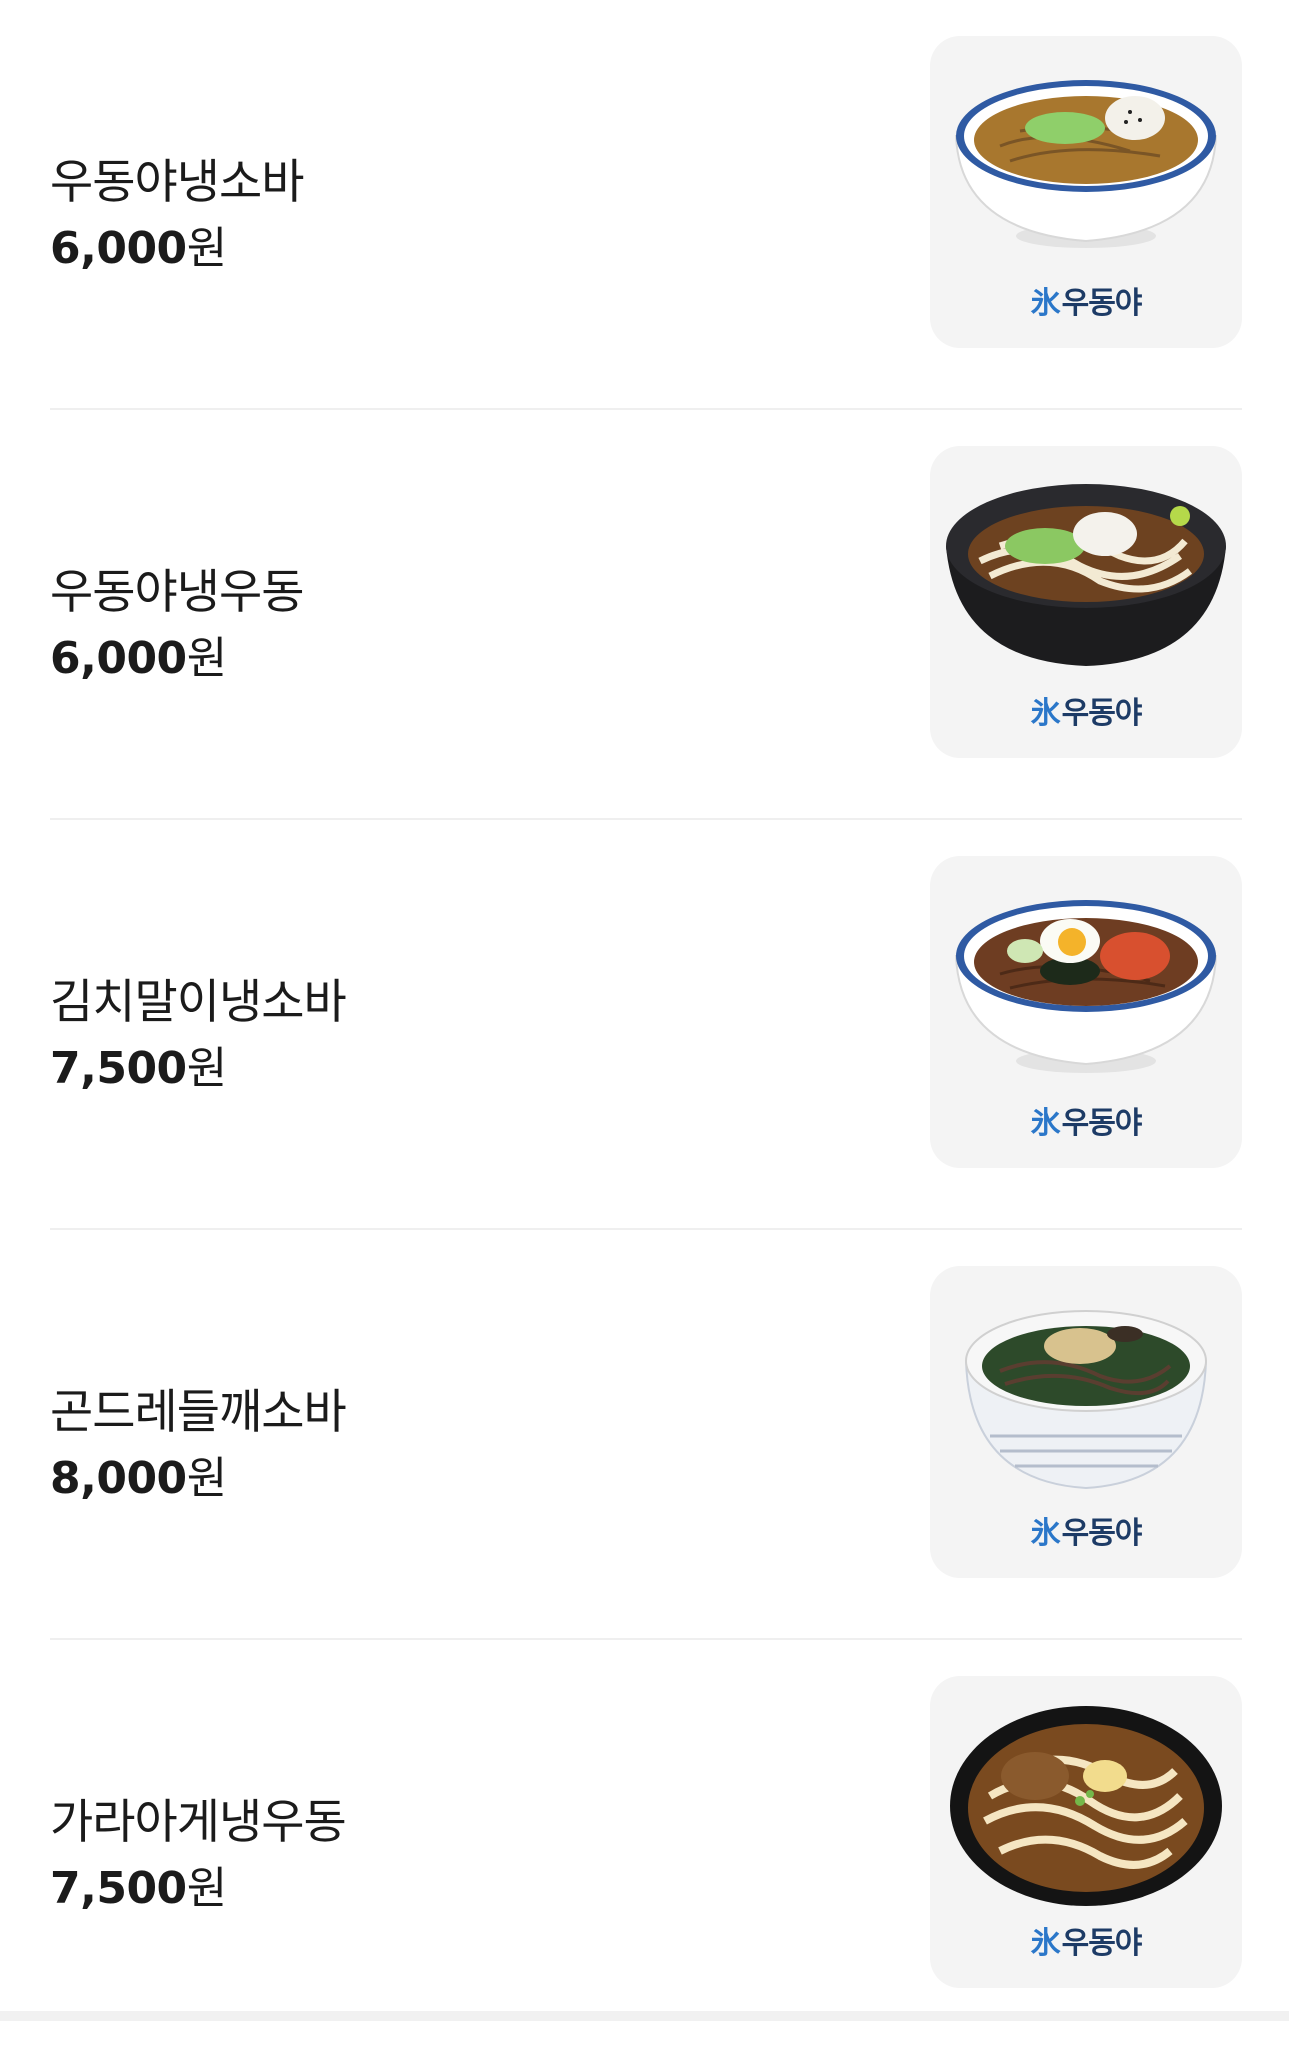 This screenshot has height=2050, width=1289. I want to click on menu-item-name: 우동야냉소바, so click(177, 182).